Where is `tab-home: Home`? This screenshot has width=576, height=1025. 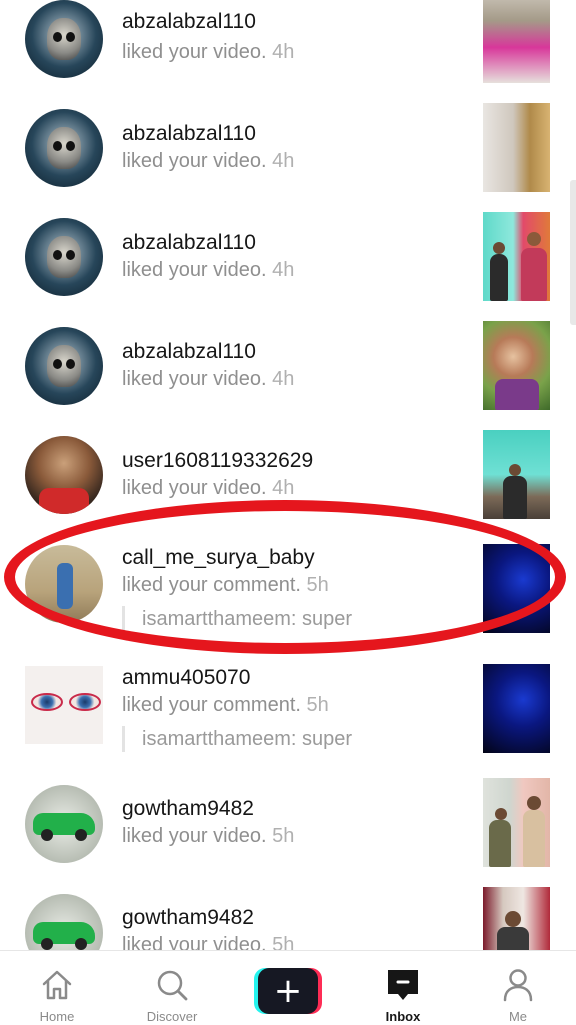
tab-home: Home is located at coordinates (57, 988).